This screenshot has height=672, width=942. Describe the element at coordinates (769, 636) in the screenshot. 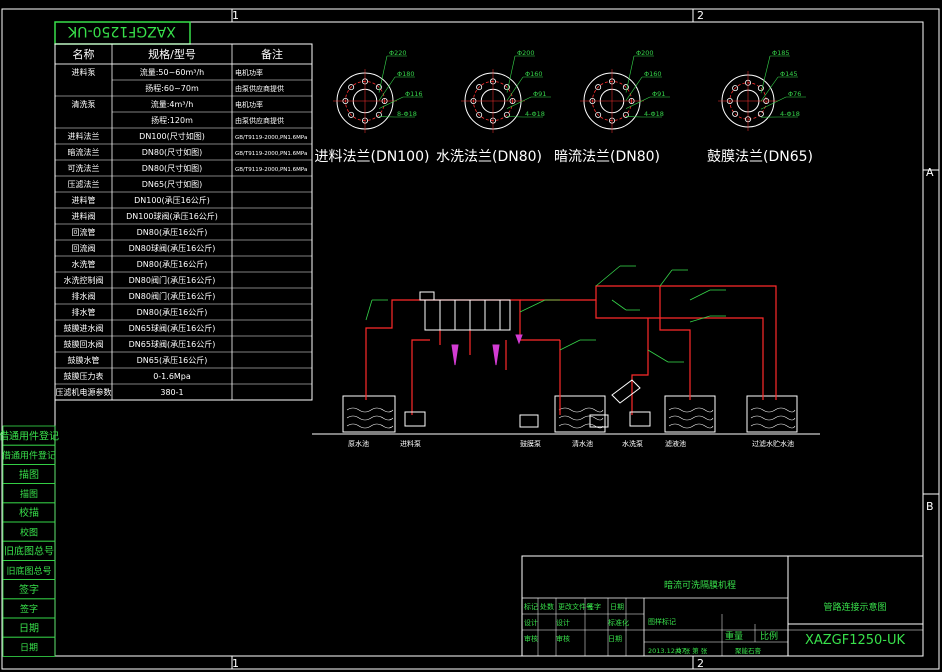

I see `scale-label: 比例` at that location.